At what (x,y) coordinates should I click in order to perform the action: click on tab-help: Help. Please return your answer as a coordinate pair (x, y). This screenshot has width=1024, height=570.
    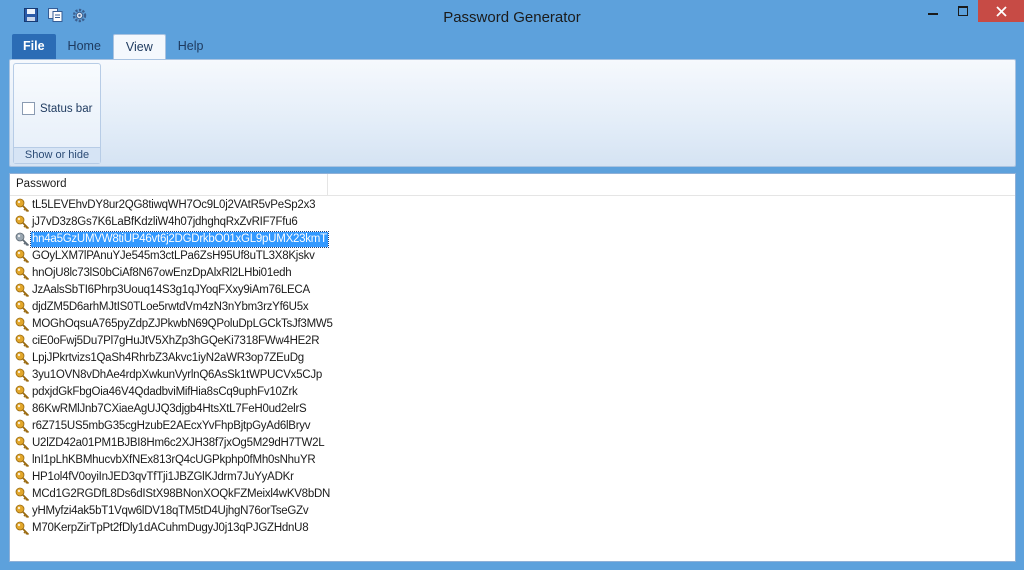
    Looking at the image, I should click on (191, 46).